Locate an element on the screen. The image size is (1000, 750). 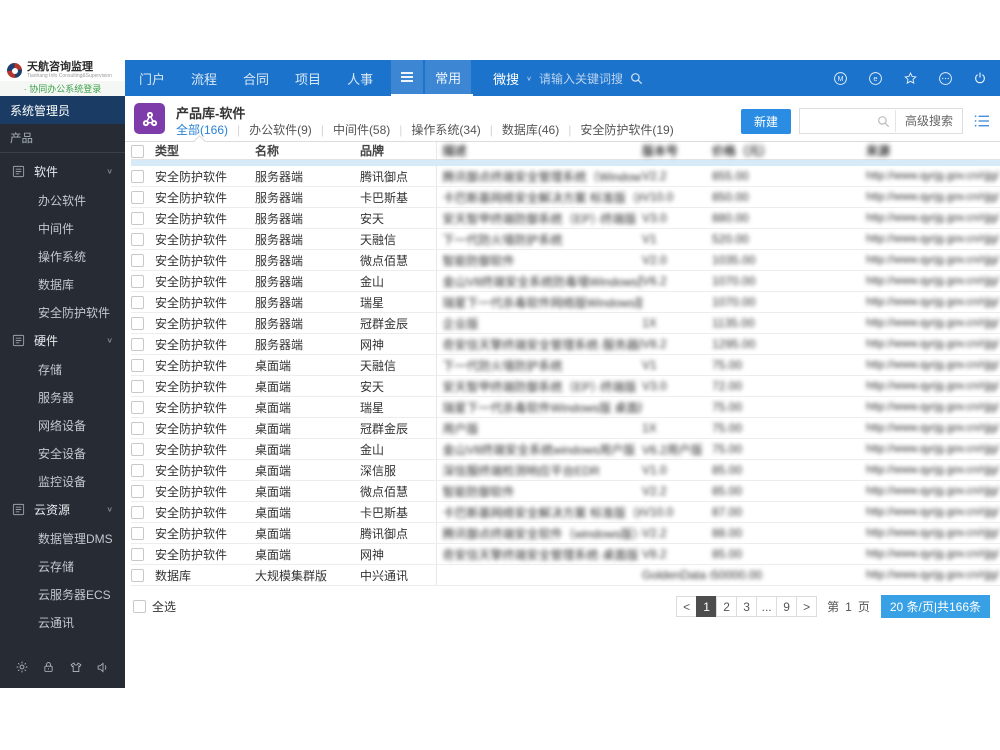
tab-4: 数据库(46) is located at coordinates (530, 129).